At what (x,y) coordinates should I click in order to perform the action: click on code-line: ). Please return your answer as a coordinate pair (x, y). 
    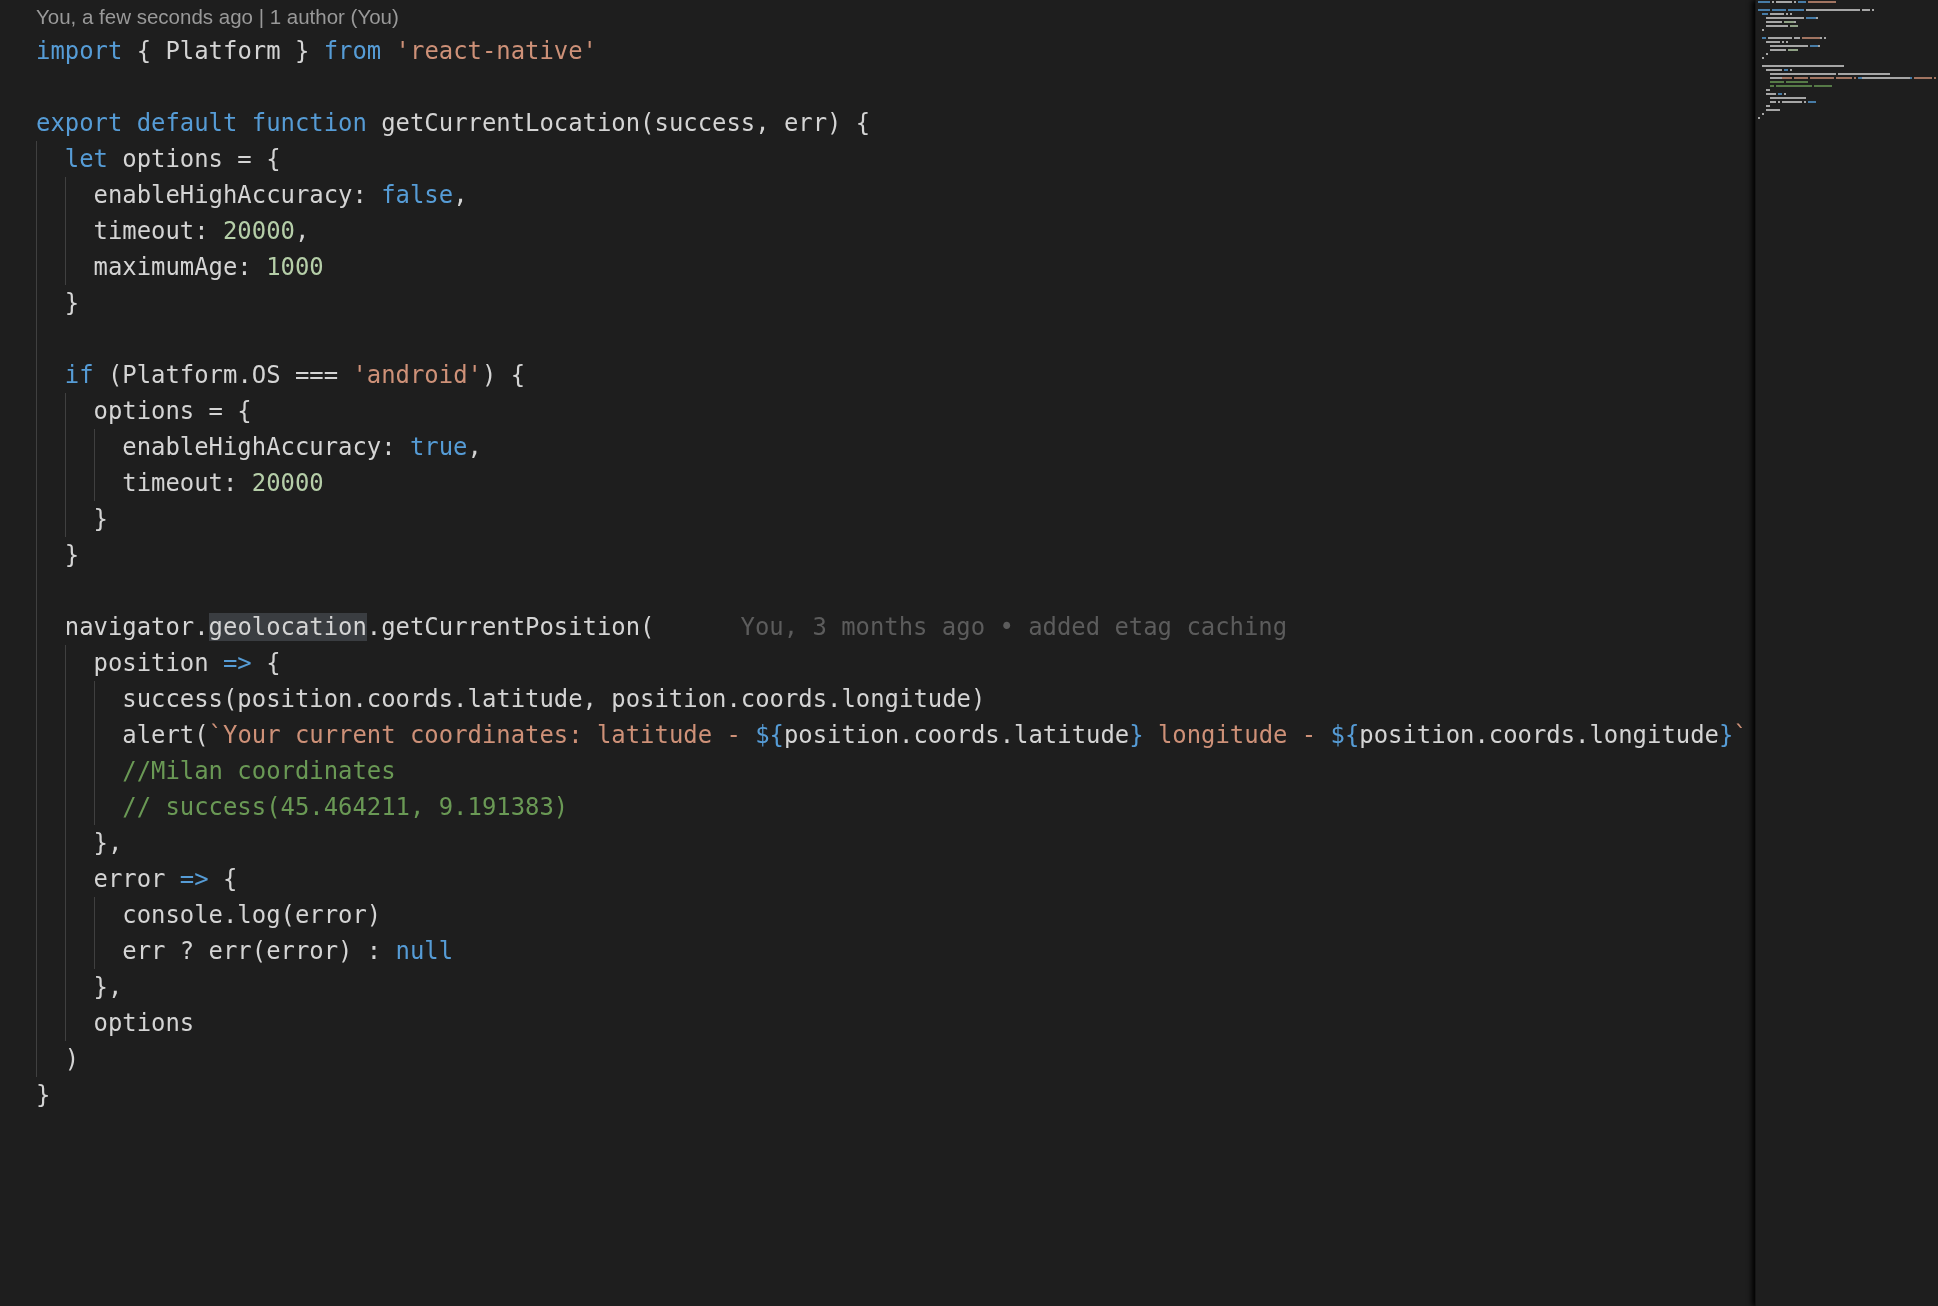
    Looking at the image, I should click on (72, 1059).